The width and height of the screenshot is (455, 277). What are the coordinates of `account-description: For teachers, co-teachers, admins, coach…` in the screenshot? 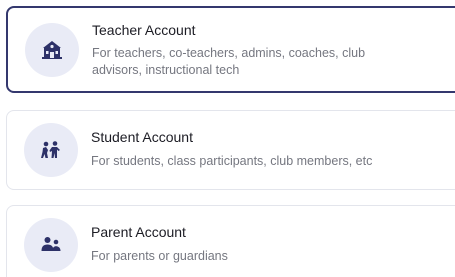 It's located at (229, 61).